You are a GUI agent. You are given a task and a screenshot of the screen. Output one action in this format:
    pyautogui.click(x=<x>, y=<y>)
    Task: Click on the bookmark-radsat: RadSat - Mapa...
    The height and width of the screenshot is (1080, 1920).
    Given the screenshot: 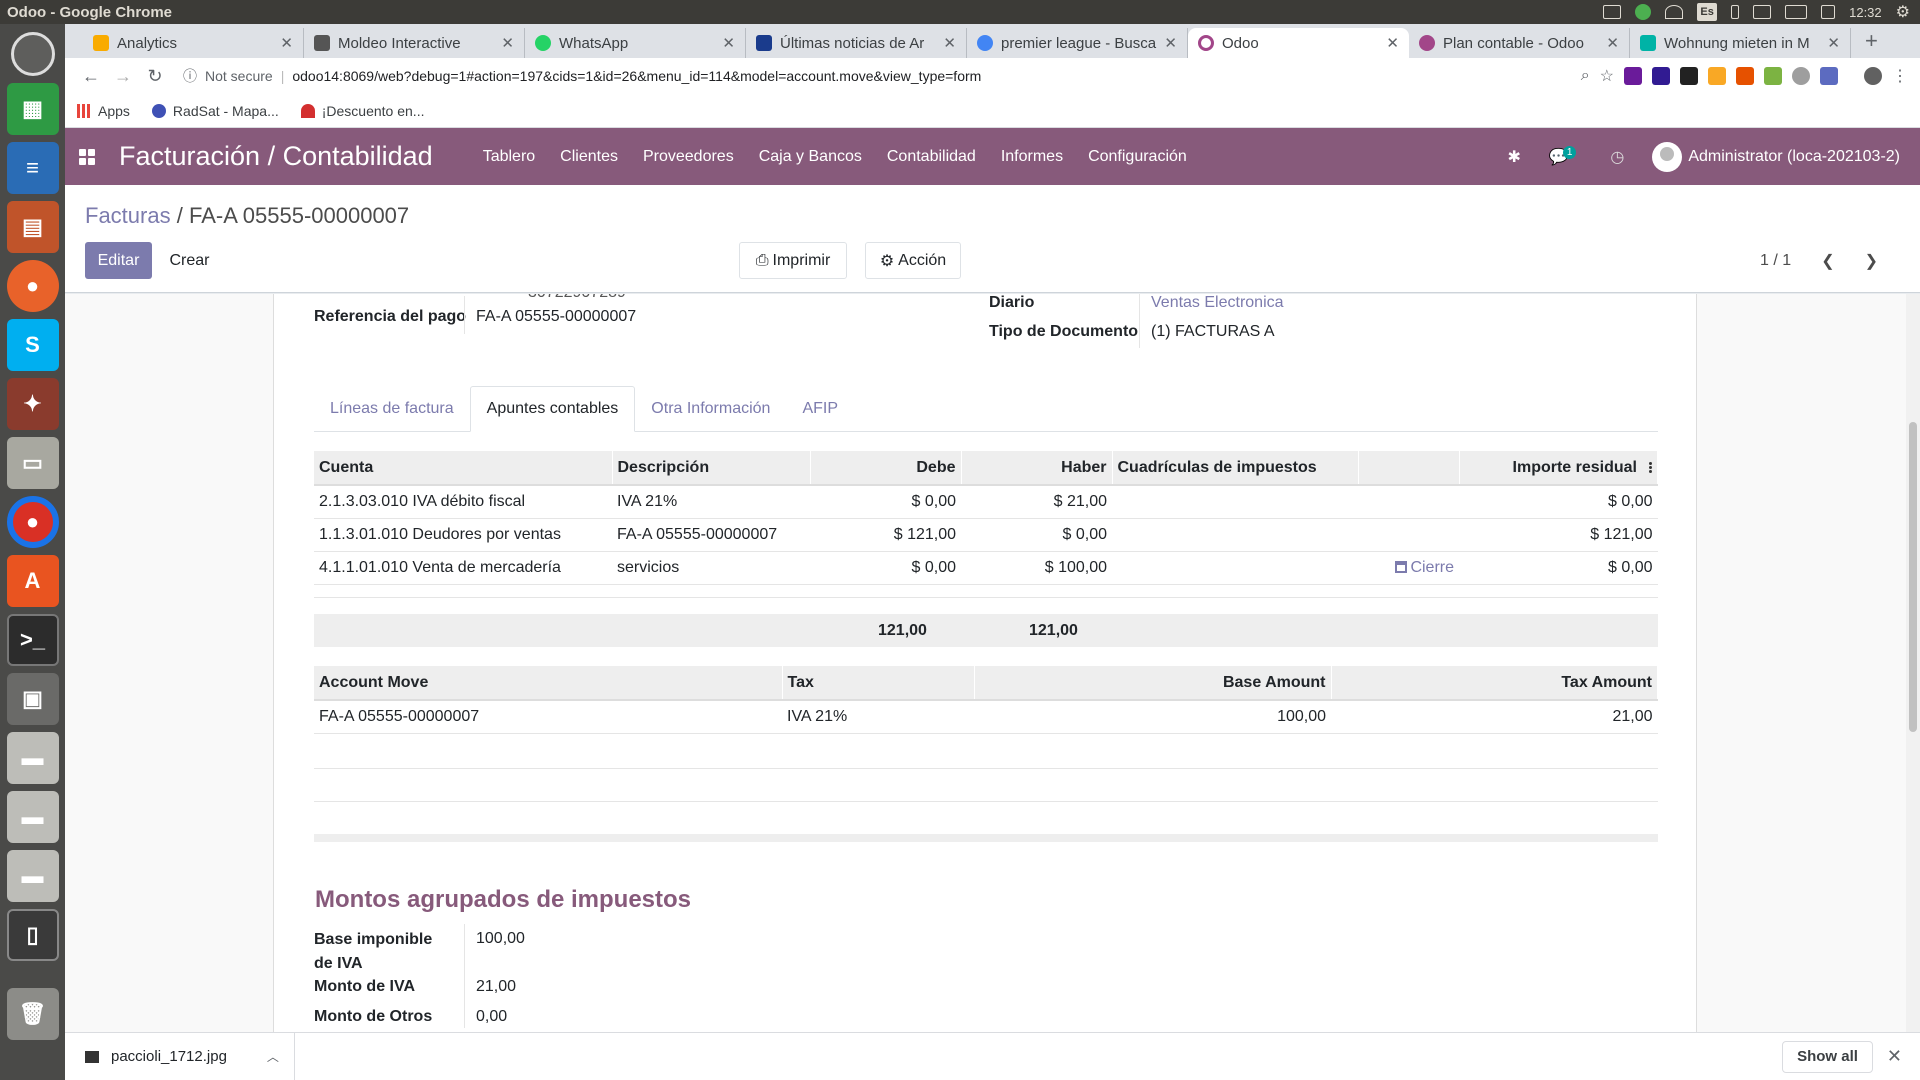 What is the action you would take?
    pyautogui.click(x=215, y=111)
    